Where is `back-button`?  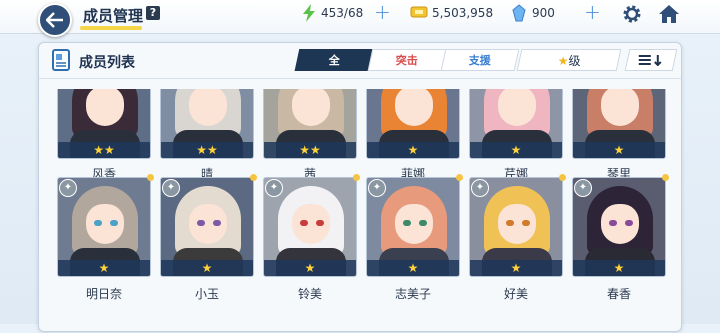
back-button is located at coordinates (55, 20).